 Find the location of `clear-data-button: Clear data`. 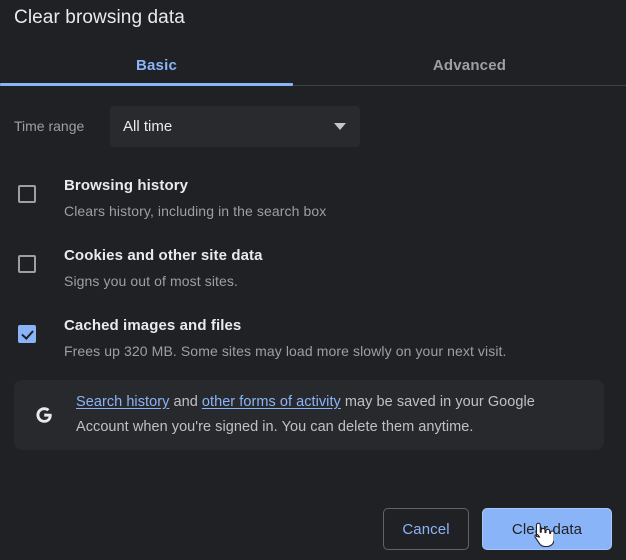

clear-data-button: Clear data is located at coordinates (547, 529).